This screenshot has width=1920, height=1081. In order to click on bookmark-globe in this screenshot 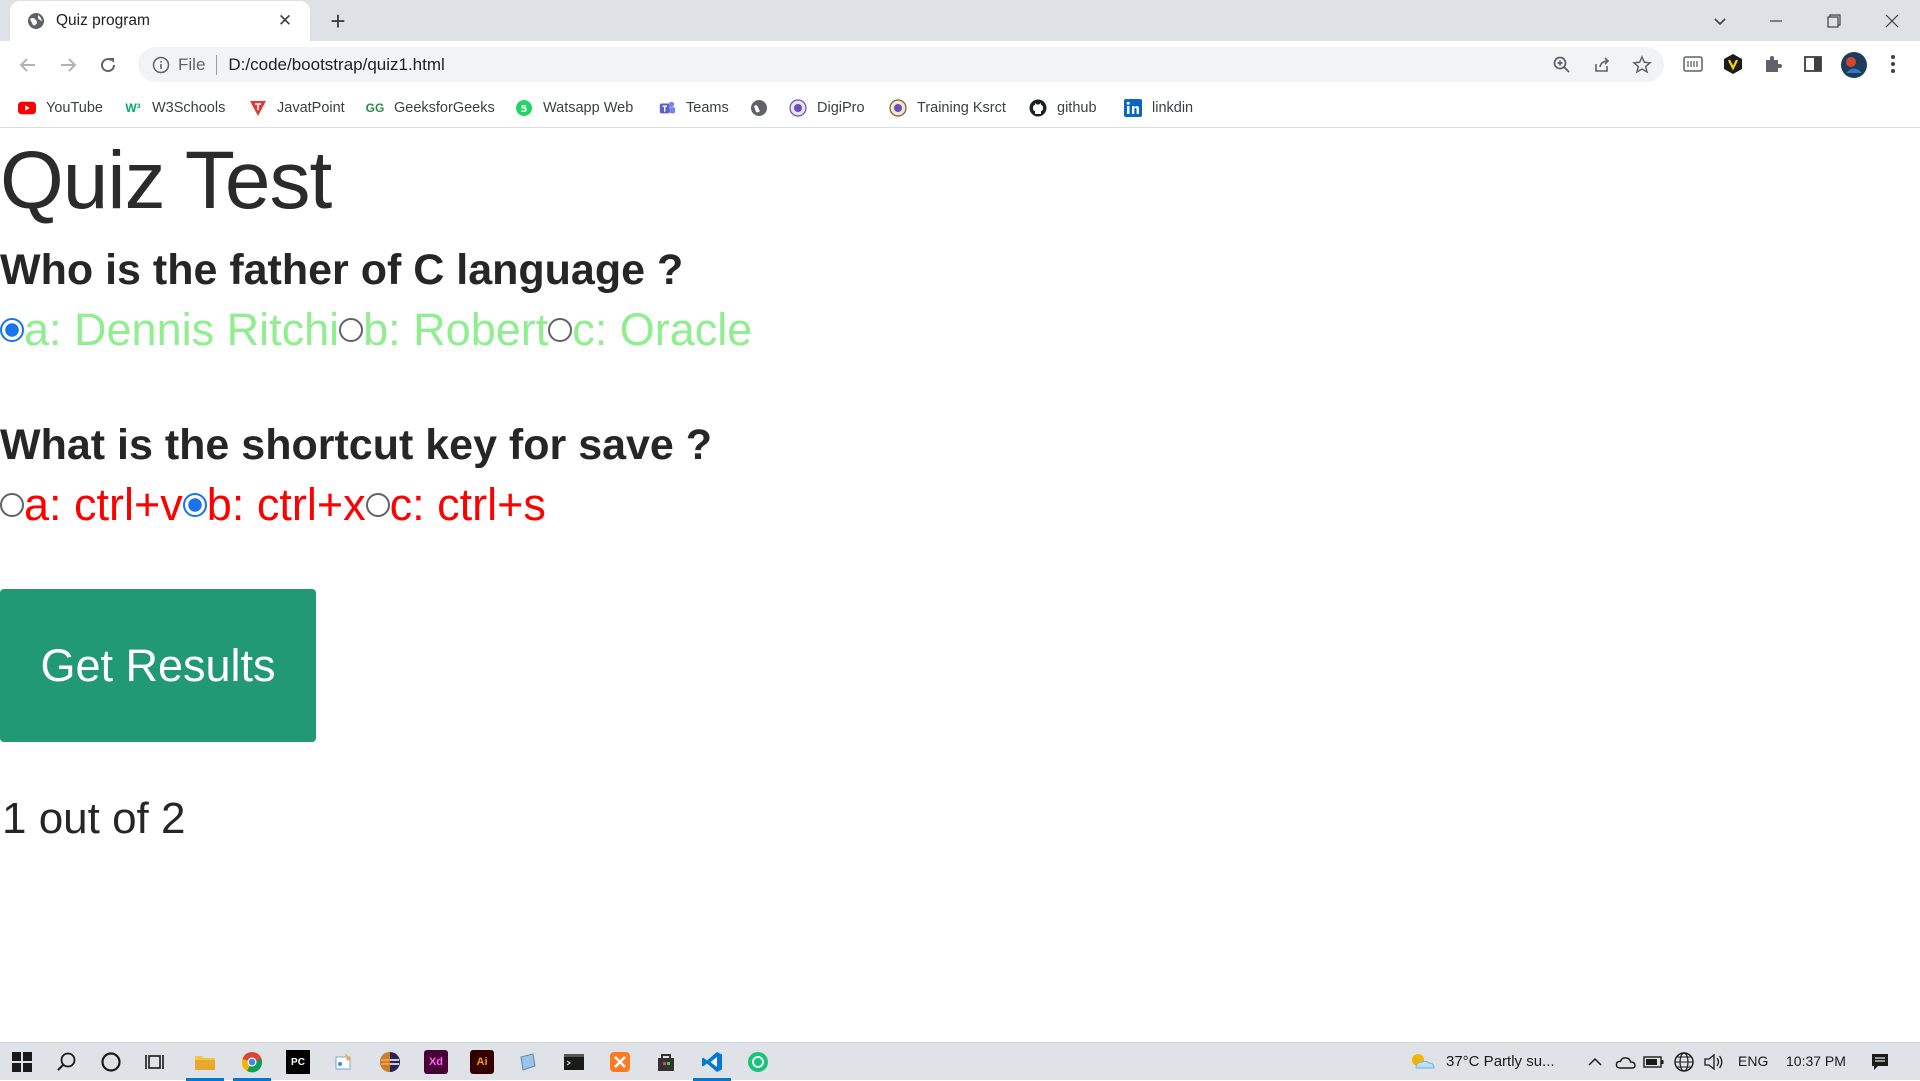, I will do `click(764, 108)`.